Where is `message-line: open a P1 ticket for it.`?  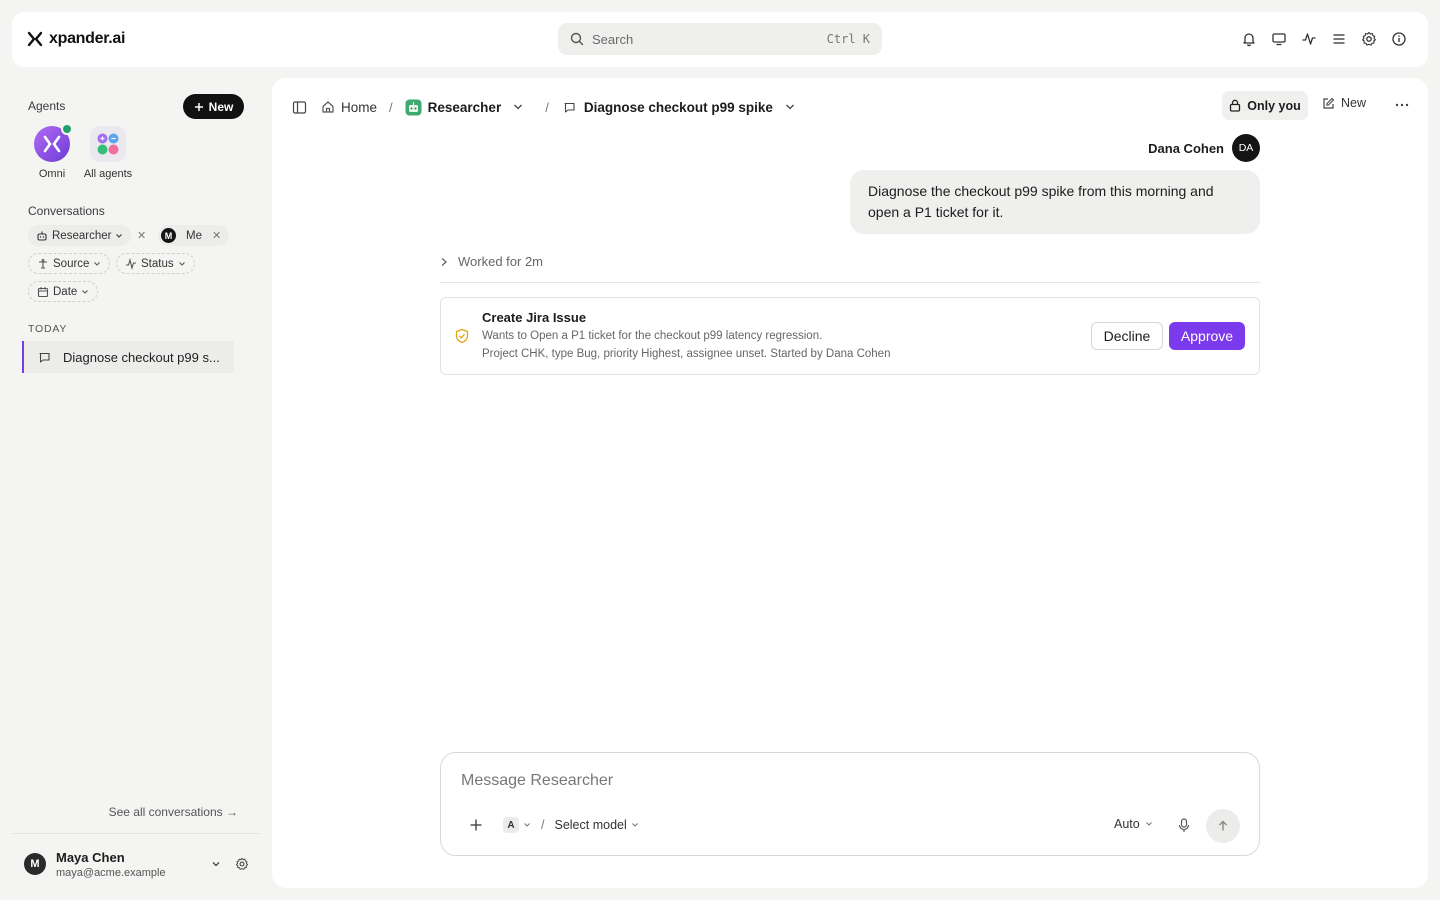
message-line: open a P1 ticket for it. is located at coordinates (936, 212).